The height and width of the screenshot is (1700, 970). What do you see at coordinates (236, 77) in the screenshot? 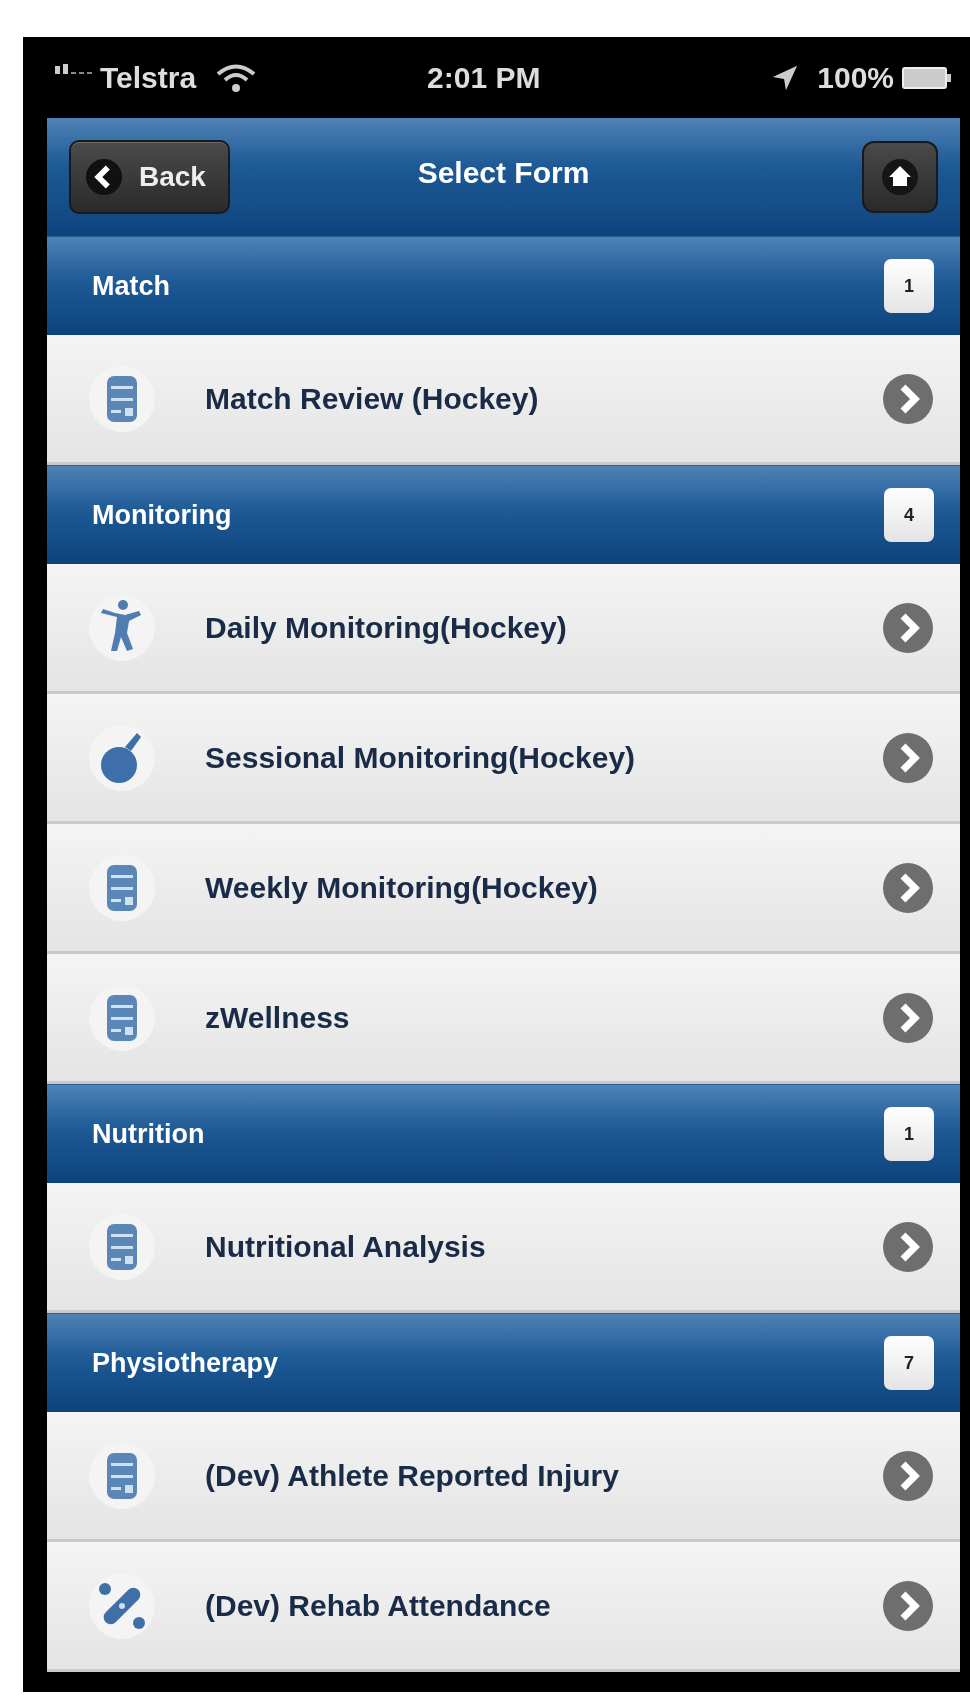
I see `wifi-icon` at bounding box center [236, 77].